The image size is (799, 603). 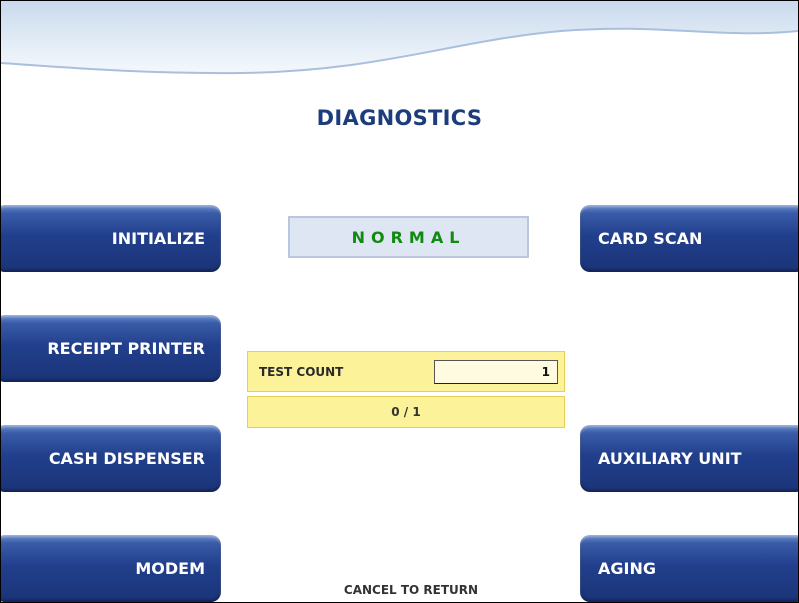 What do you see at coordinates (406, 371) in the screenshot?
I see `test-count-panel: TEST COUNT 1` at bounding box center [406, 371].